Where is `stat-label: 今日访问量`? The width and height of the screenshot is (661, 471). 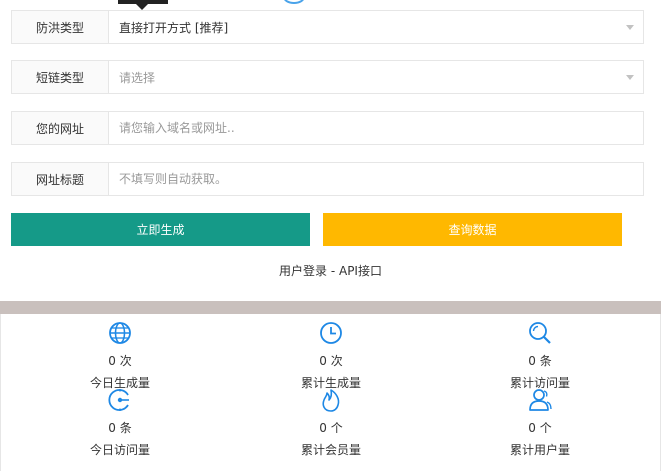 stat-label: 今日访问量 is located at coordinates (119, 450).